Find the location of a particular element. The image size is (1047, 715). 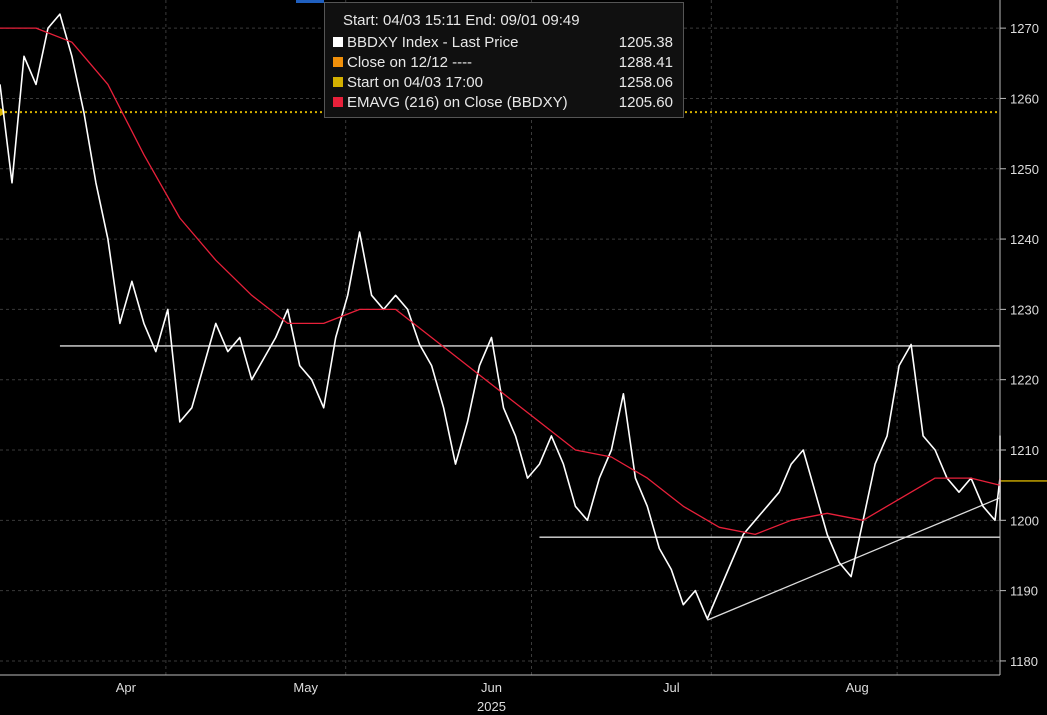

y-tick-label: 1210 is located at coordinates (1024, 450).